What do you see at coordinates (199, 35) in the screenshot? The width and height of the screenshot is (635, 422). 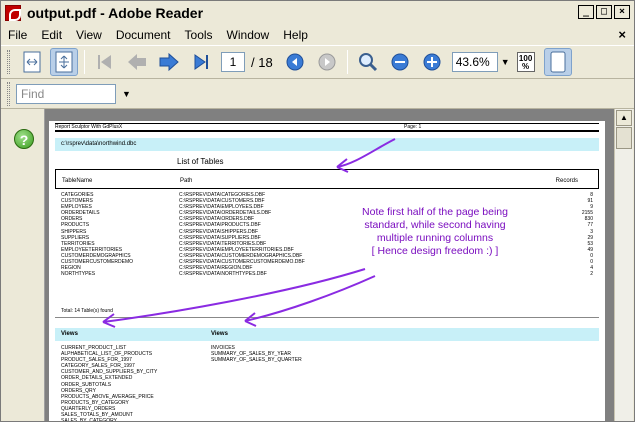 I see `menu-tools: Tools` at bounding box center [199, 35].